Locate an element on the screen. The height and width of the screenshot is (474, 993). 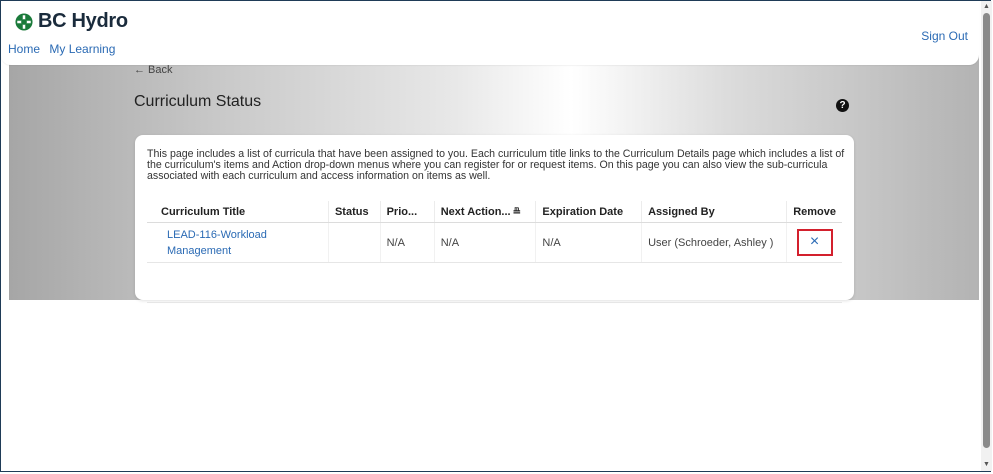
column-header-label: Expiration Date is located at coordinates (583, 211).